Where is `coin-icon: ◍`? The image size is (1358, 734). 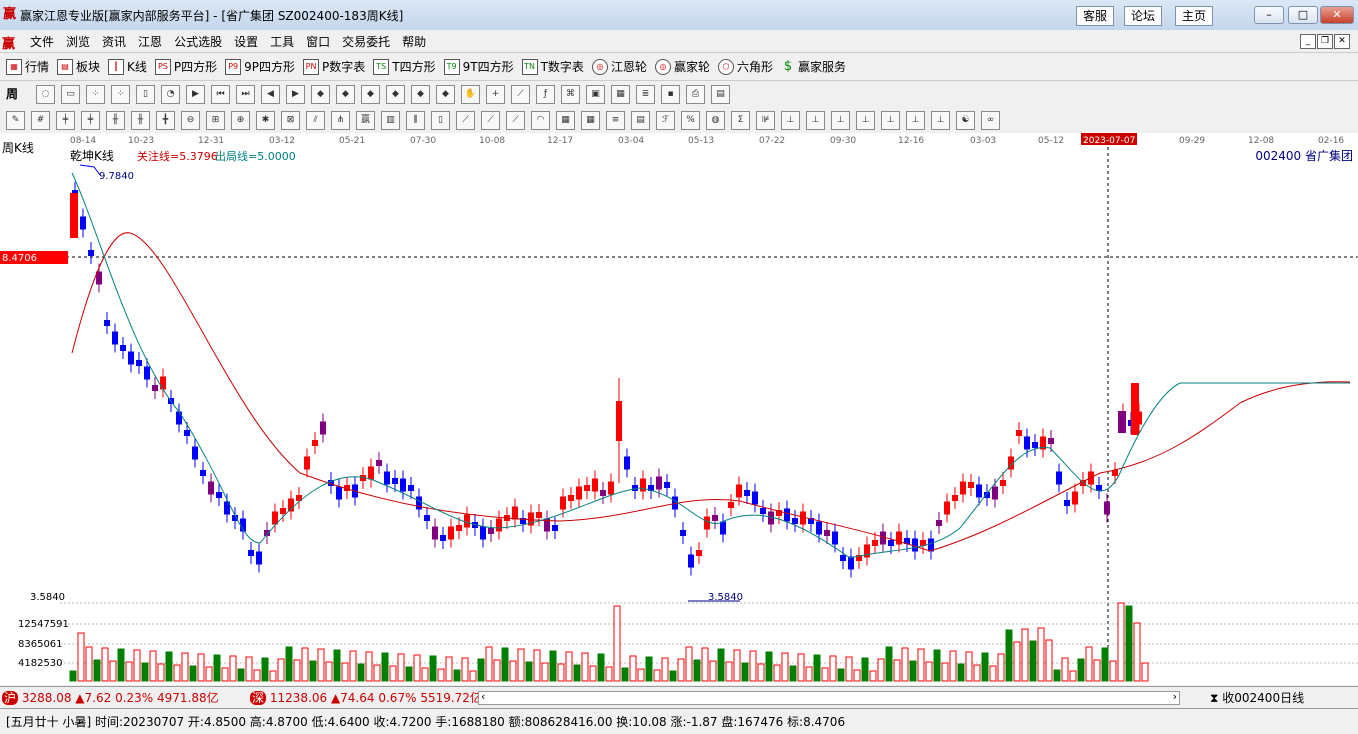 coin-icon: ◍ is located at coordinates (715, 120).